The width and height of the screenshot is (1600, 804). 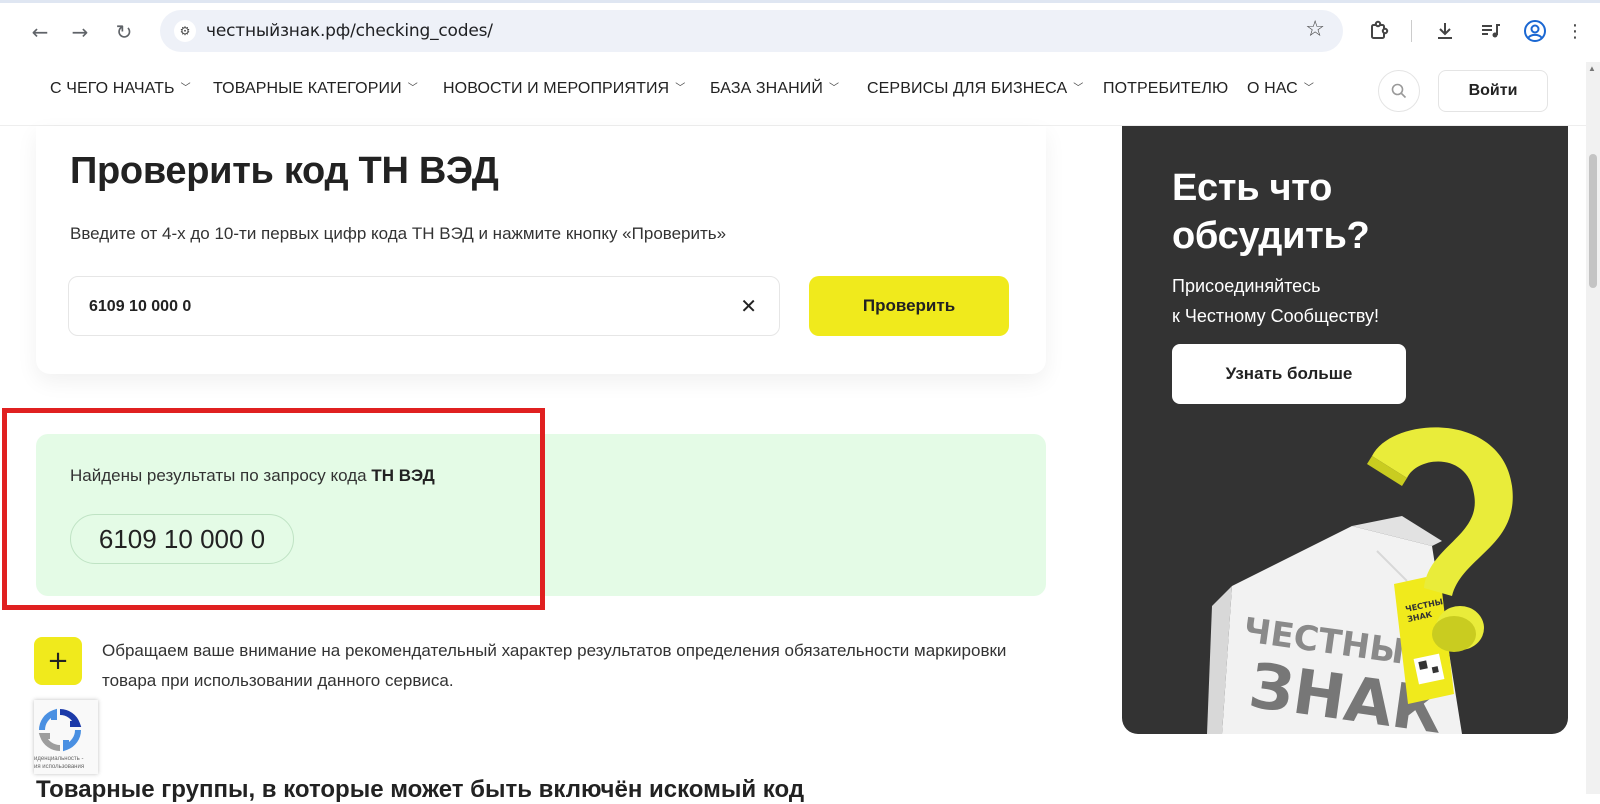 I want to click on menu-item-business-services: СЕРВИСЫ ДЛЯ БИЗНЕСА ﹀, so click(x=975, y=89).